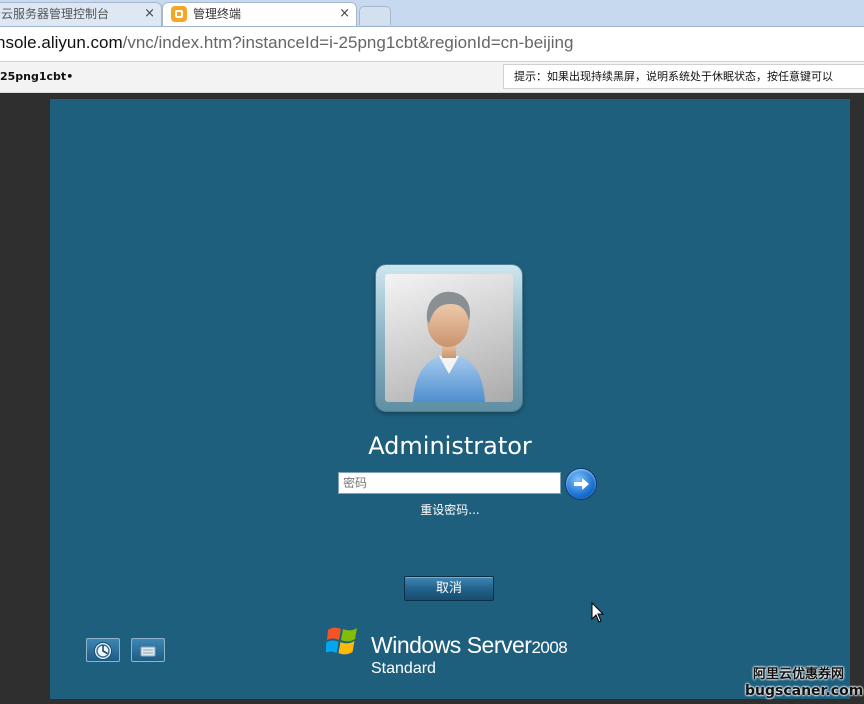 This screenshot has height=704, width=864. What do you see at coordinates (259, 14) in the screenshot?
I see `tab-management-terminal: 管理终端 ×` at bounding box center [259, 14].